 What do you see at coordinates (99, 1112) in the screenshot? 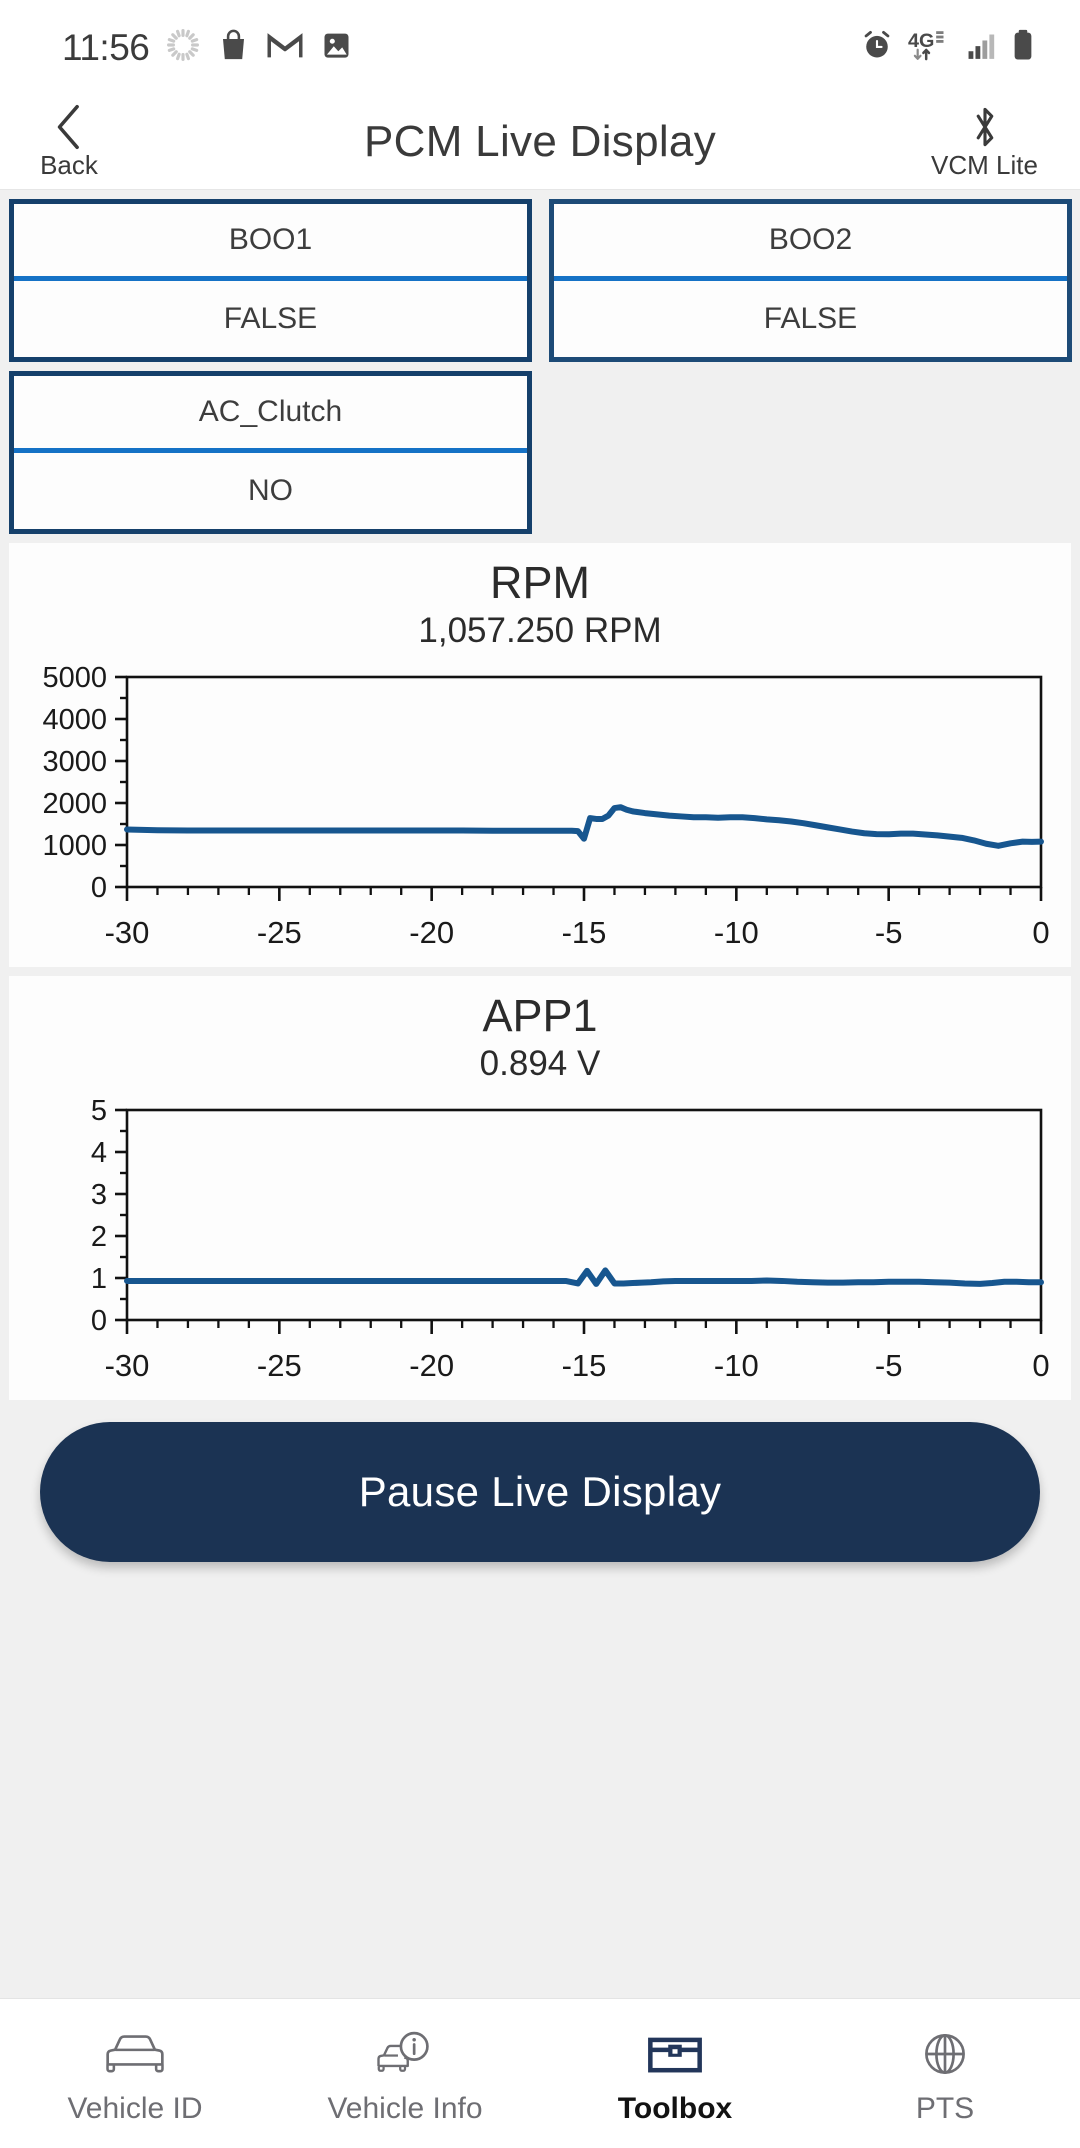
I see `y-axis-tick-label: 5` at bounding box center [99, 1112].